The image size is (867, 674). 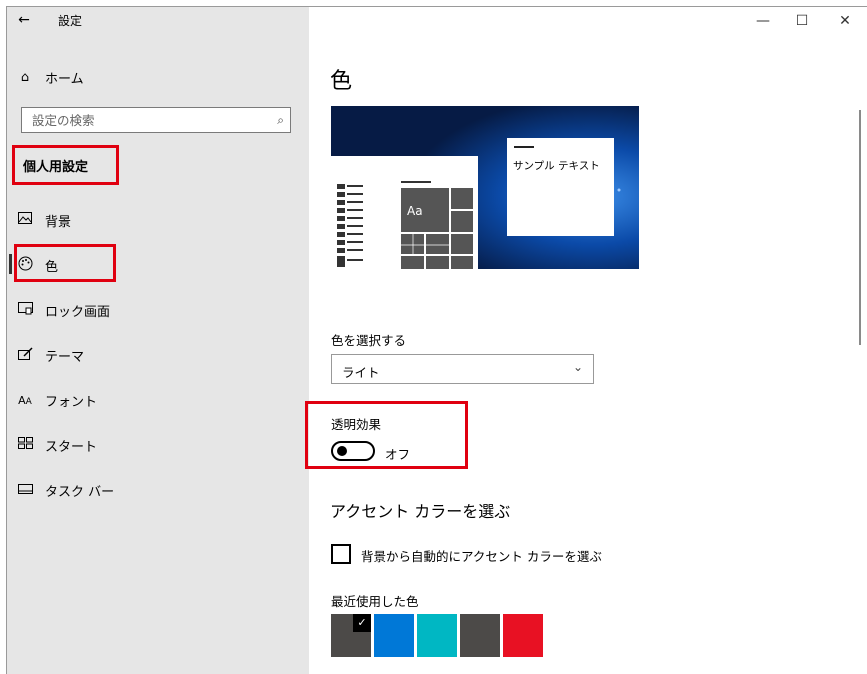 What do you see at coordinates (71, 447) in the screenshot?
I see `sidebar-item-label: スタート` at bounding box center [71, 447].